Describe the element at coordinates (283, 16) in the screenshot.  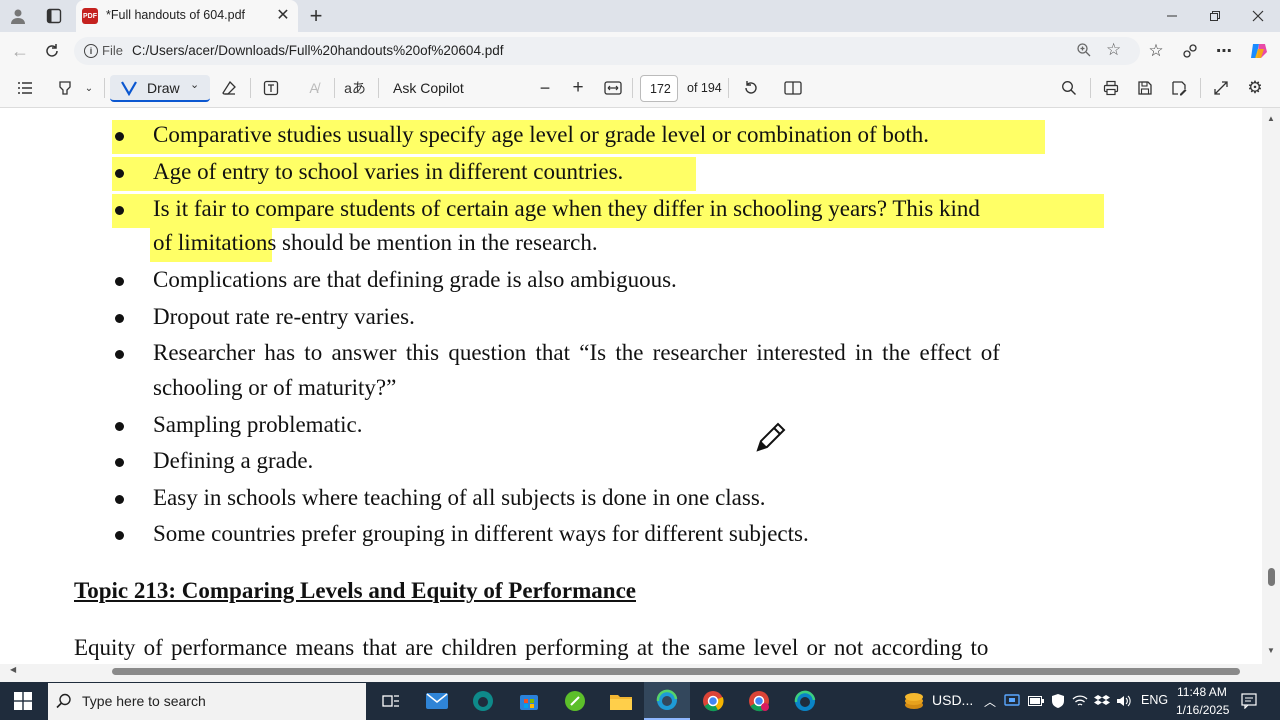
I see `close-tab-icon: ✕` at that location.